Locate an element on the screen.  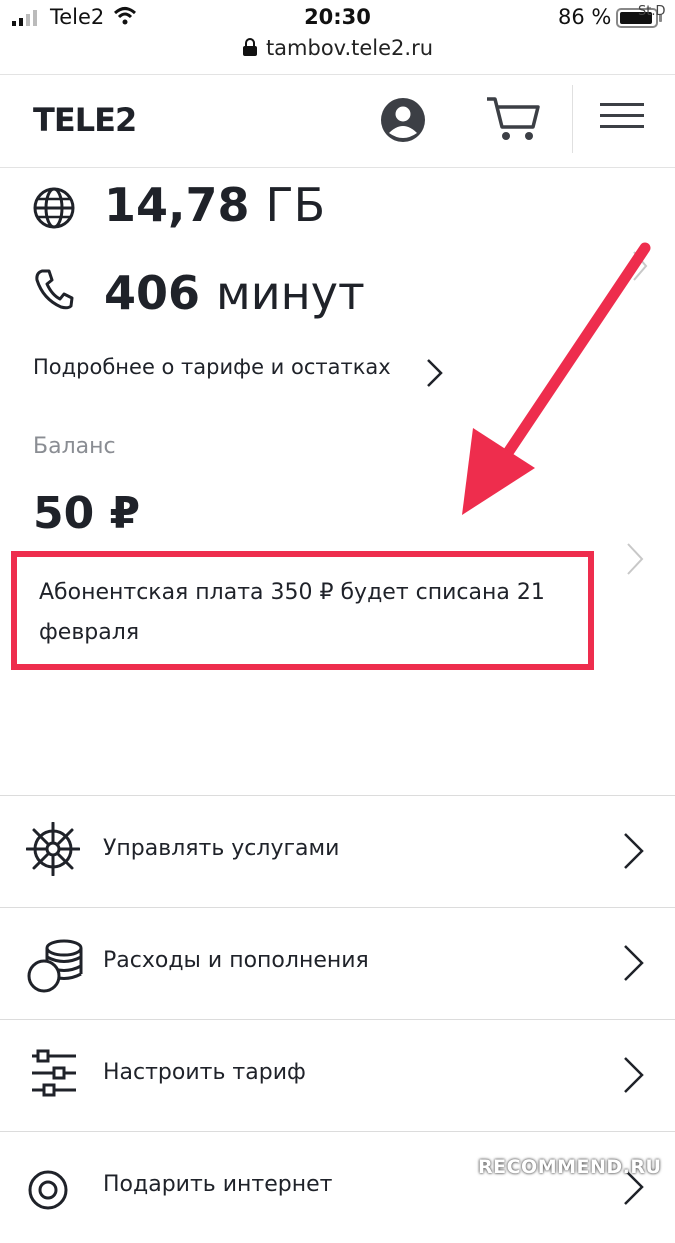
helm-icon is located at coordinates (53, 849).